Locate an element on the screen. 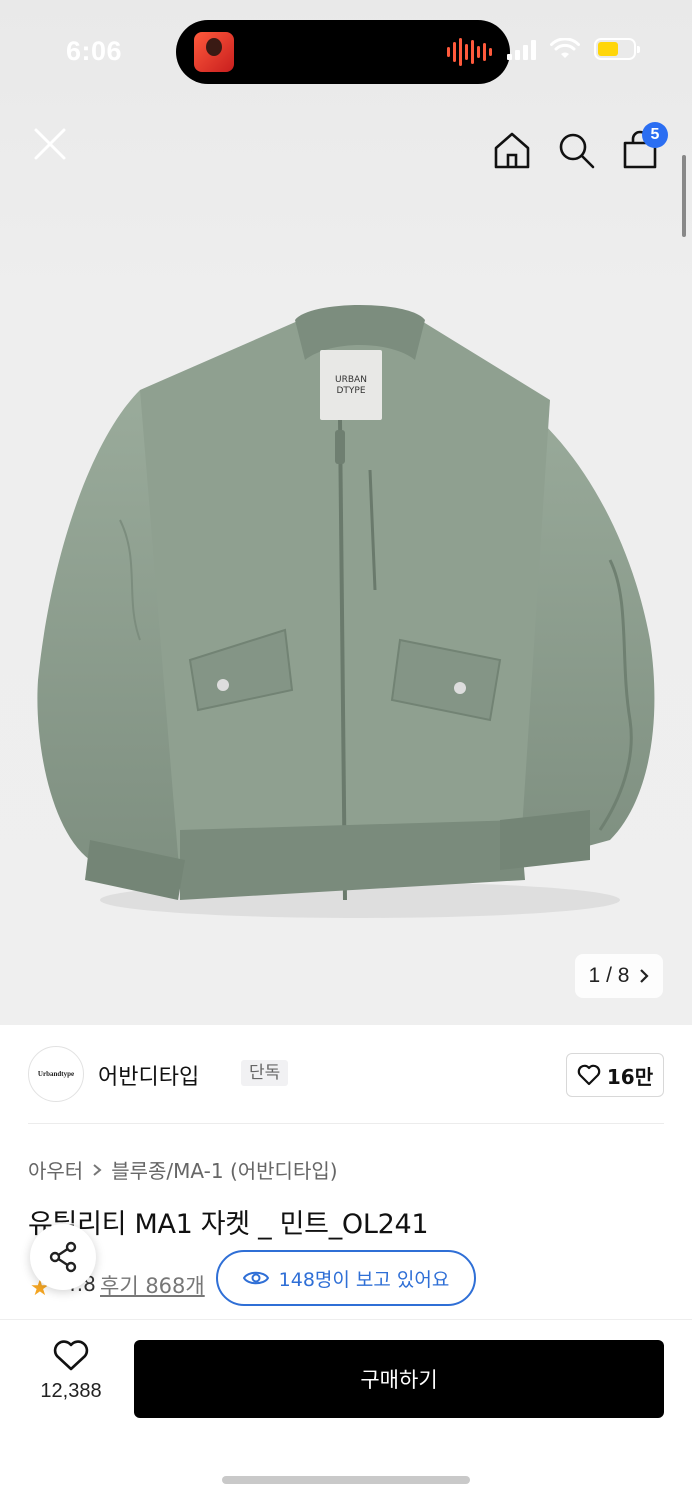 This screenshot has height=1500, width=692. buy-button: 구매하기 is located at coordinates (399, 1379).